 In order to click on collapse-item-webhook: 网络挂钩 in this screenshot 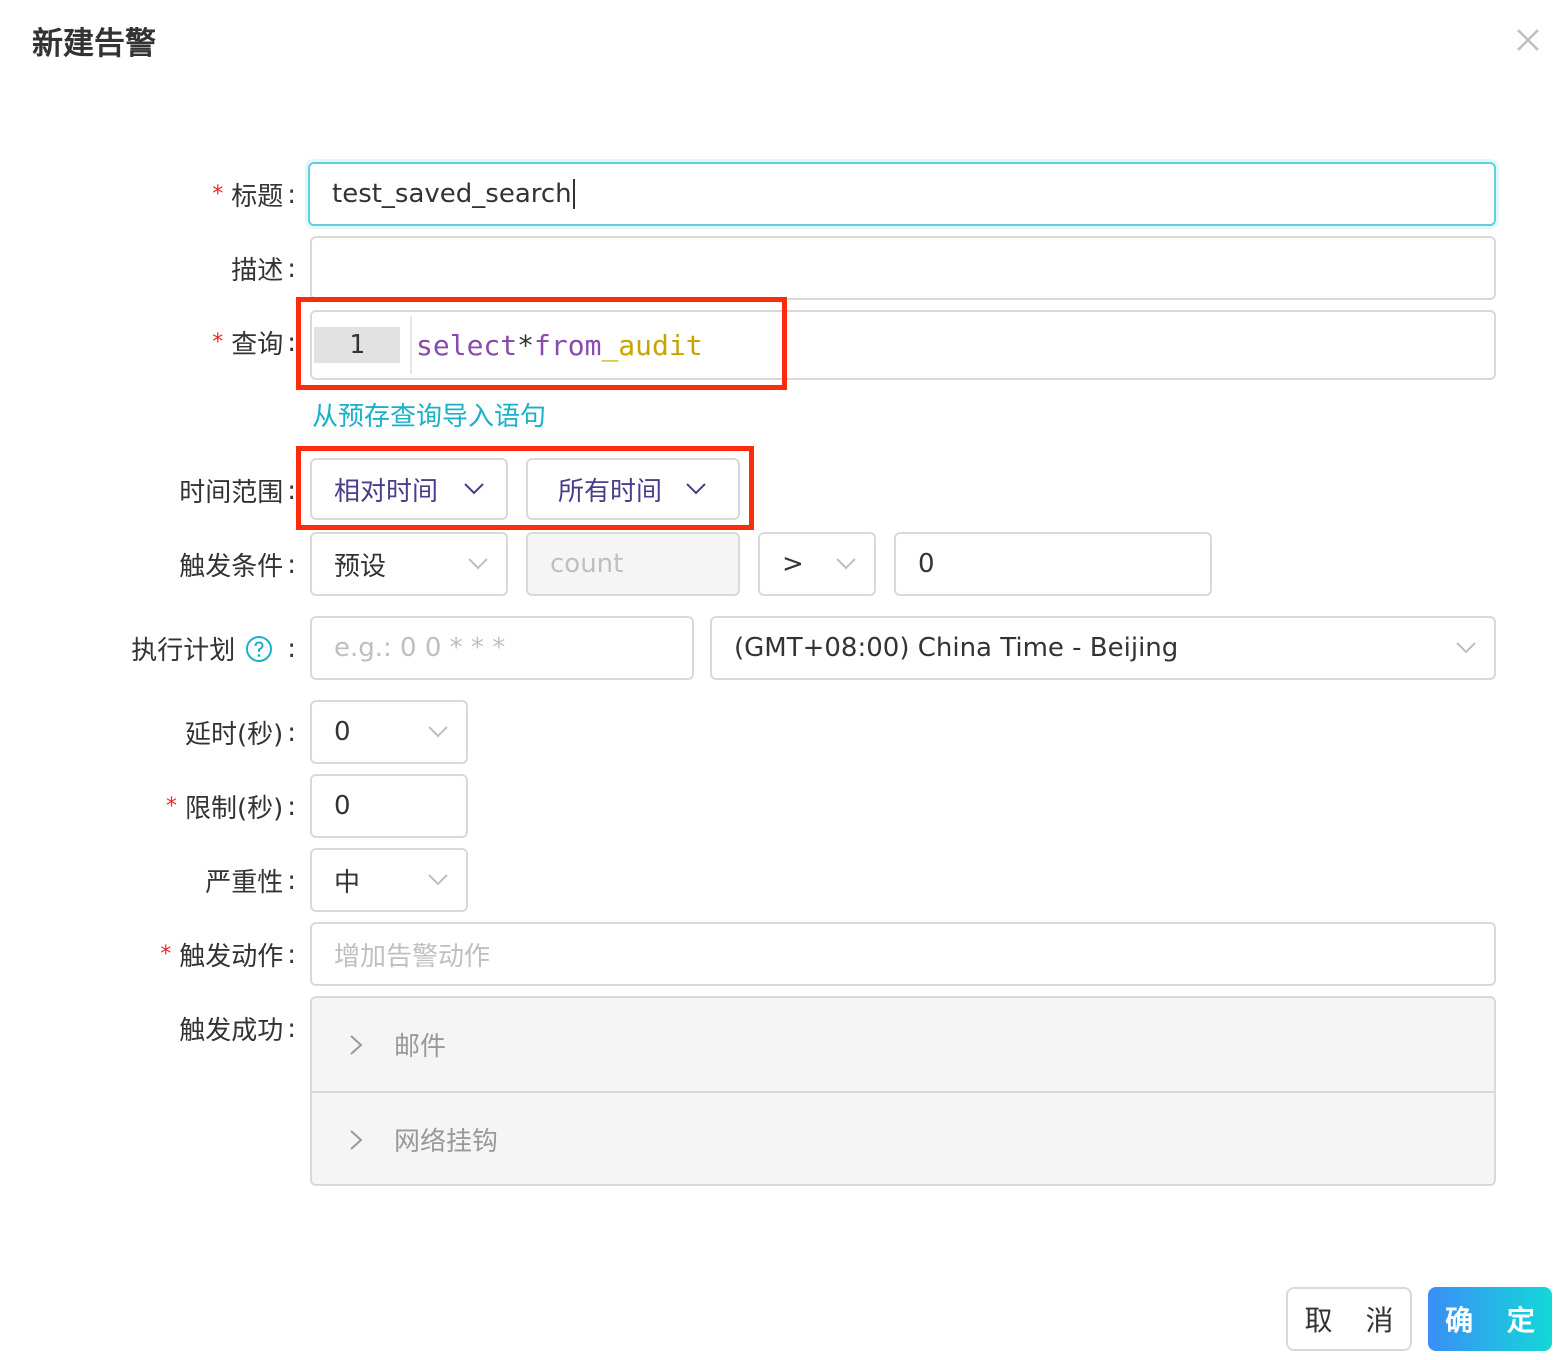, I will do `click(903, 1138)`.